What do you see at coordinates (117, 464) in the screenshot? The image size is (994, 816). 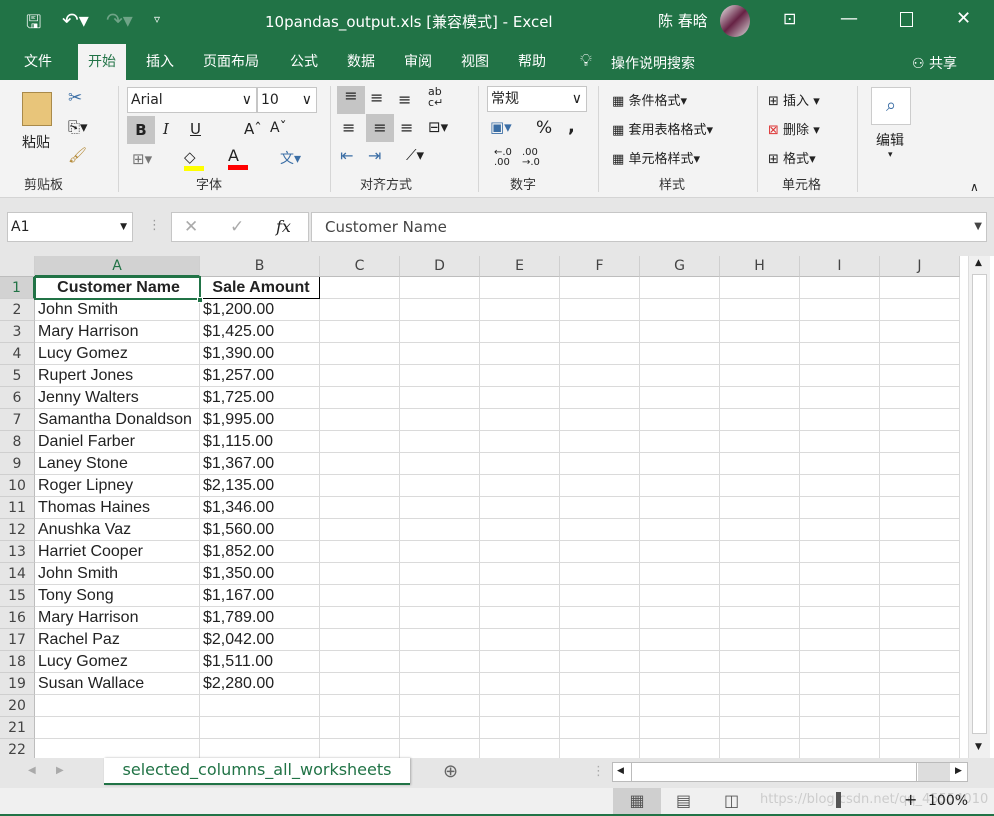 I see `cell-A9: Laney Stone` at bounding box center [117, 464].